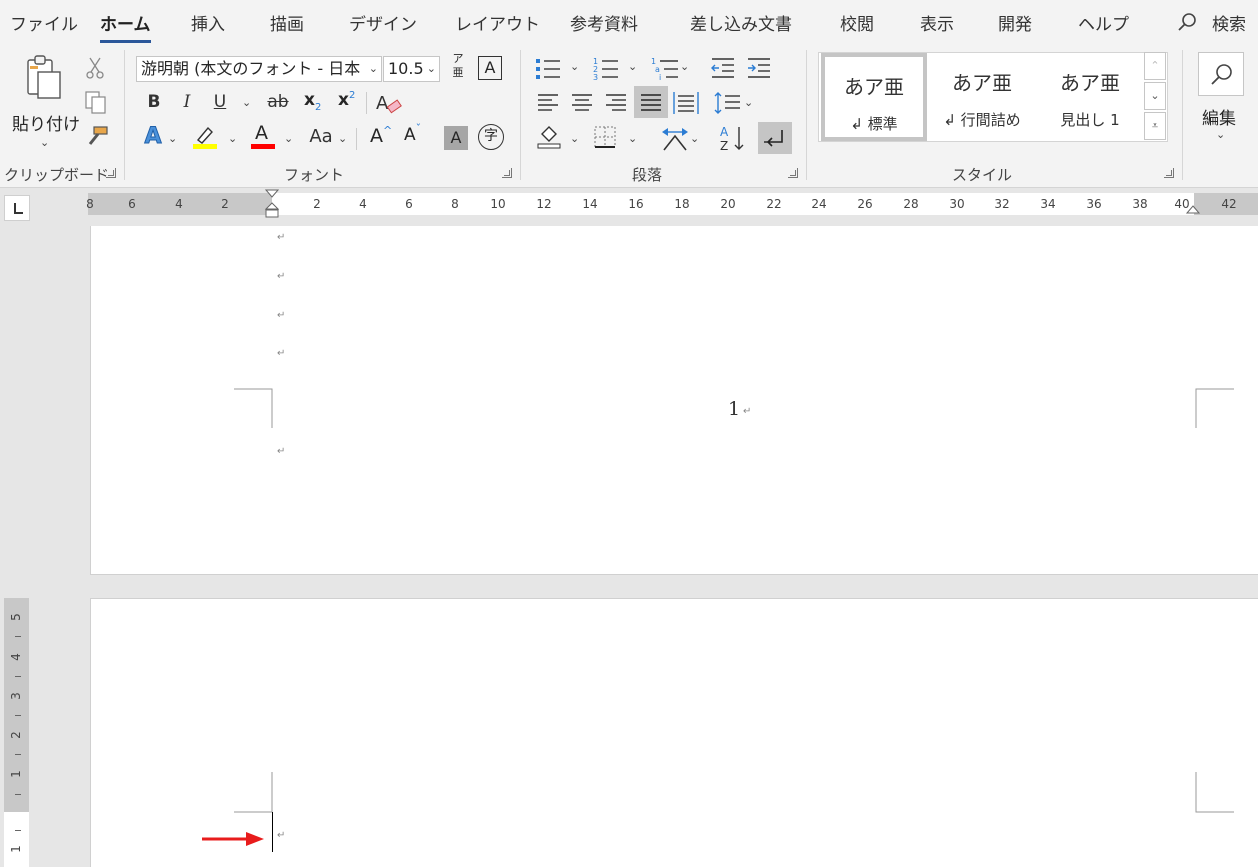  Describe the element at coordinates (675, 138) in the screenshot. I see `character-spacing-icon` at that location.